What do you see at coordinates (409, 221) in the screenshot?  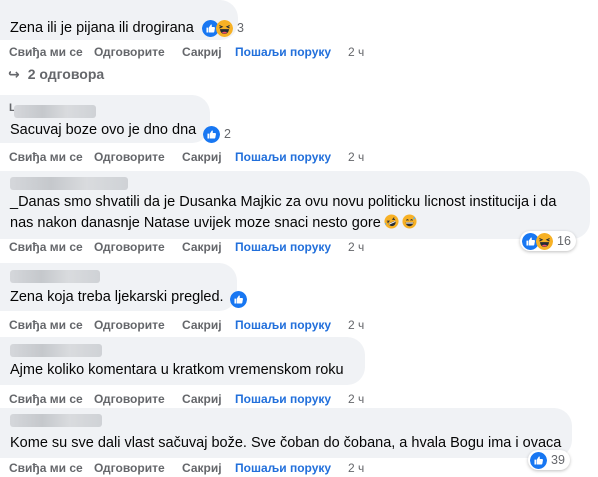 I see `grin-sweat-emoji` at bounding box center [409, 221].